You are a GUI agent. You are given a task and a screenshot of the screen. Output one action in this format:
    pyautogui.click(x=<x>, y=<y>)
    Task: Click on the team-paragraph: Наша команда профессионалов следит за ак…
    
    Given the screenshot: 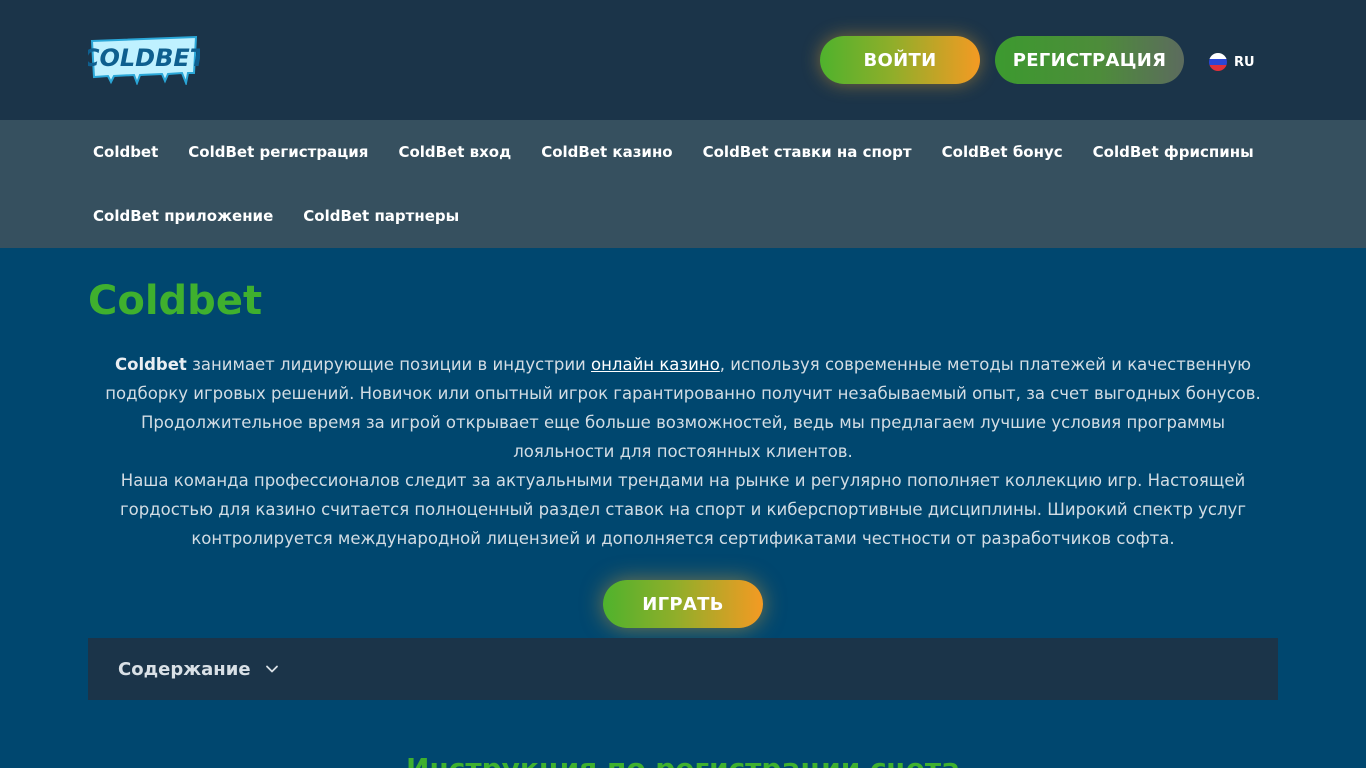 What is the action you would take?
    pyautogui.click(x=682, y=509)
    